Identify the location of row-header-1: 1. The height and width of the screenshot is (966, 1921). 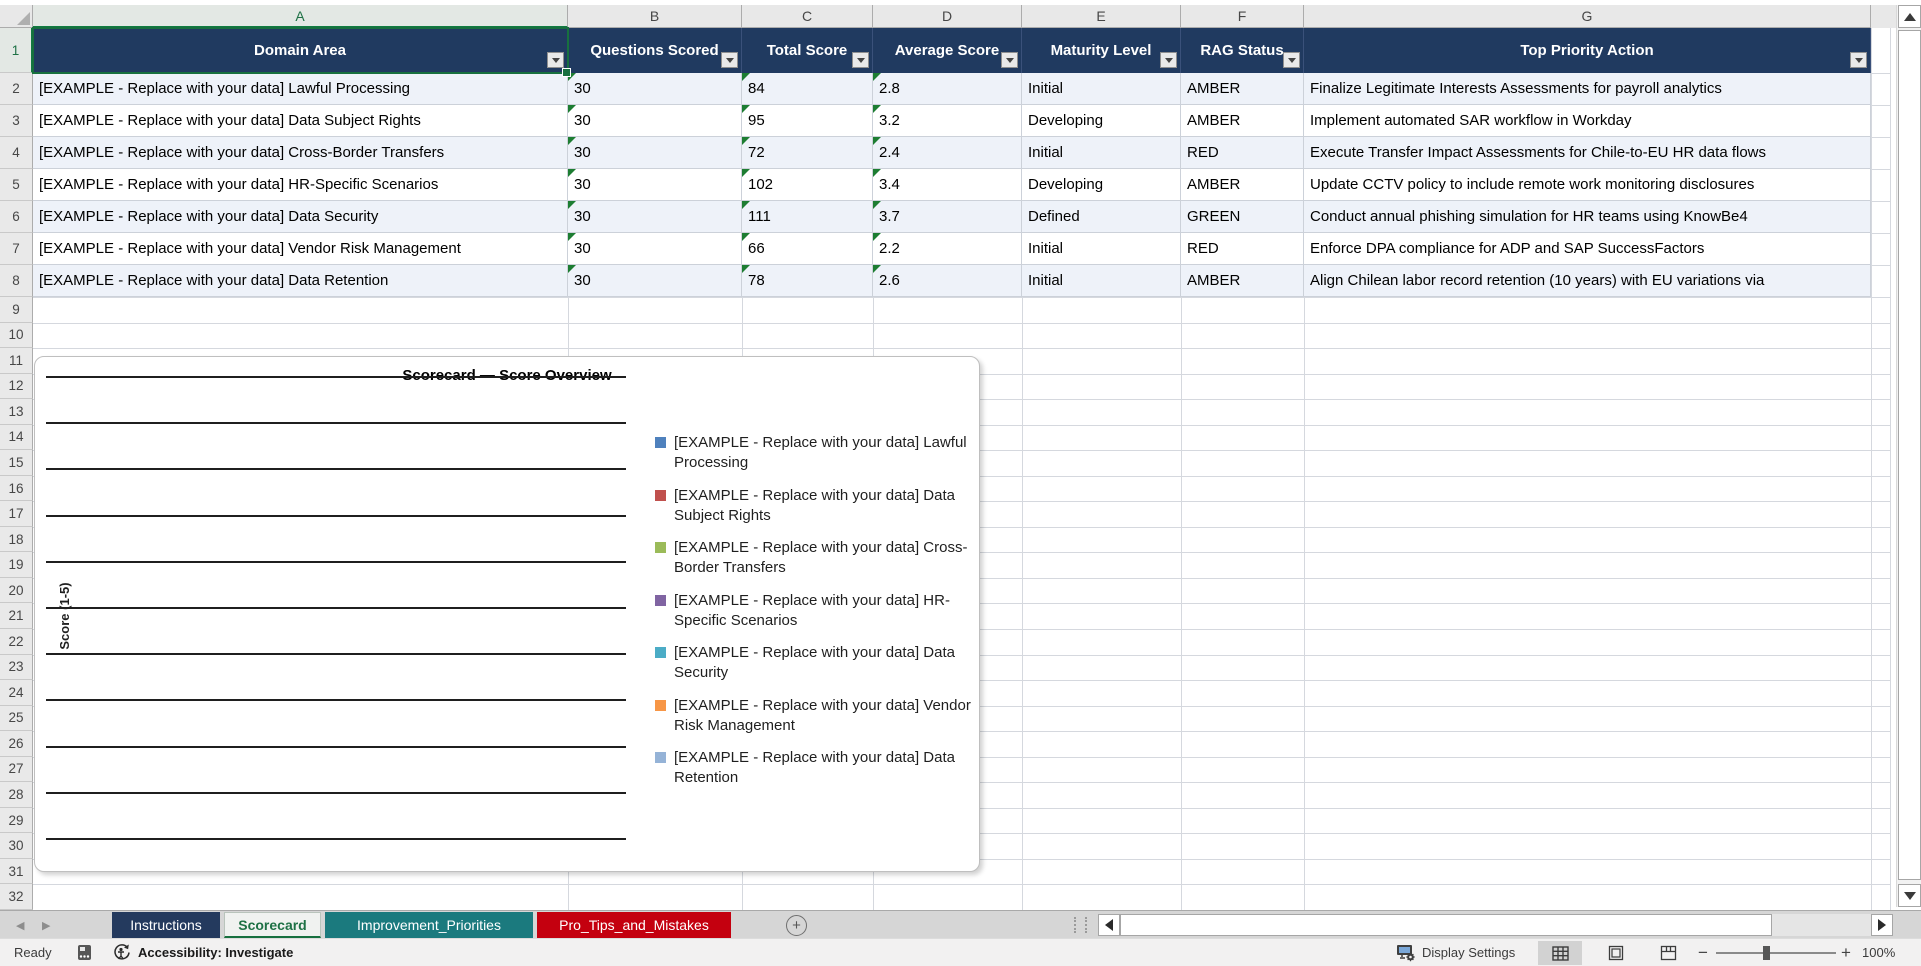
(16, 50).